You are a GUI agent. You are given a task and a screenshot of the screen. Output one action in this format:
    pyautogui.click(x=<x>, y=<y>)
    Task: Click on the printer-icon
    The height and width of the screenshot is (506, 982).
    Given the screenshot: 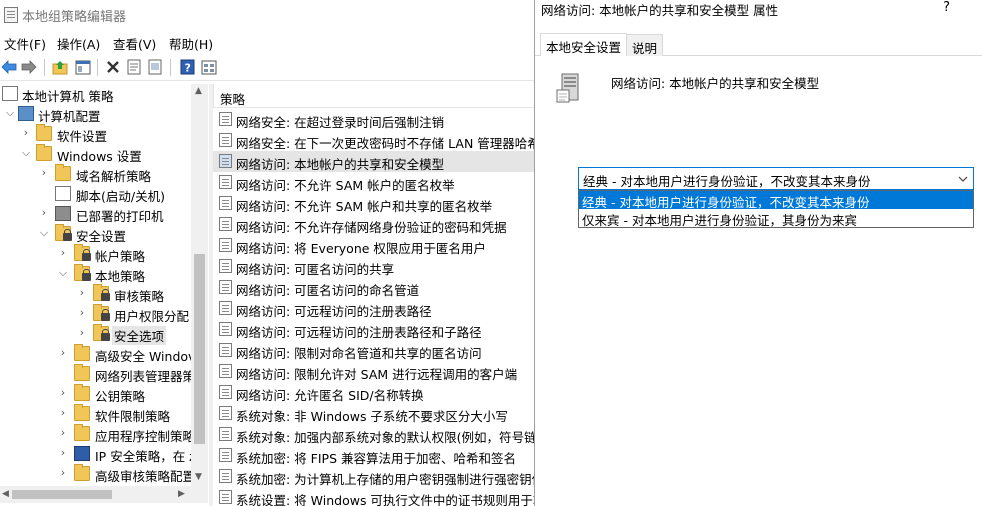 What is the action you would take?
    pyautogui.click(x=63, y=213)
    